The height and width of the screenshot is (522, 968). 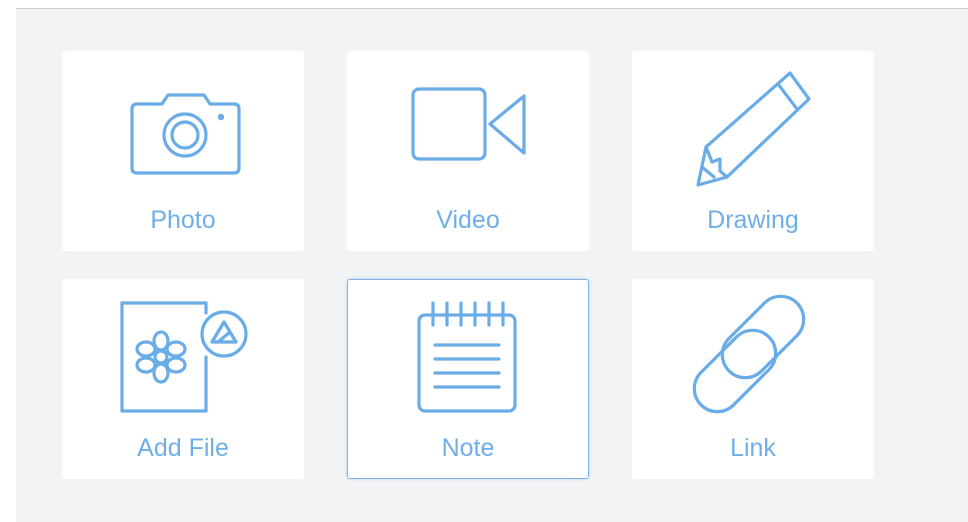 I want to click on photo-label: Photo, so click(x=183, y=220).